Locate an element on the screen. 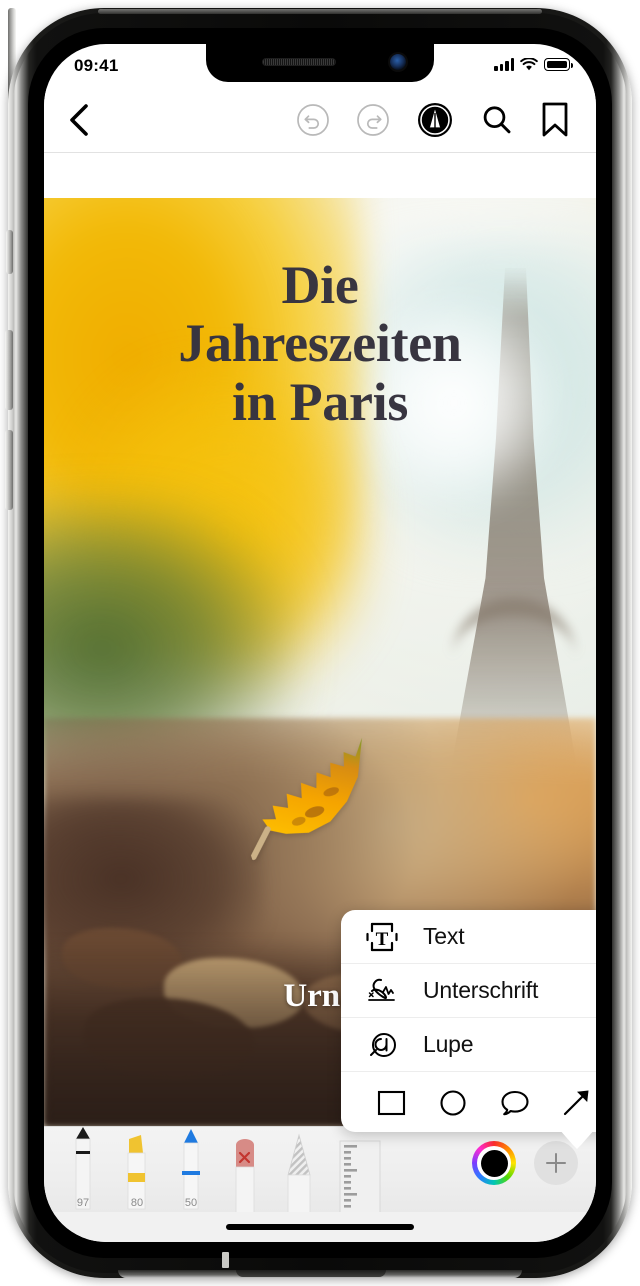  document-title-line-3: in Paris is located at coordinates (320, 401).